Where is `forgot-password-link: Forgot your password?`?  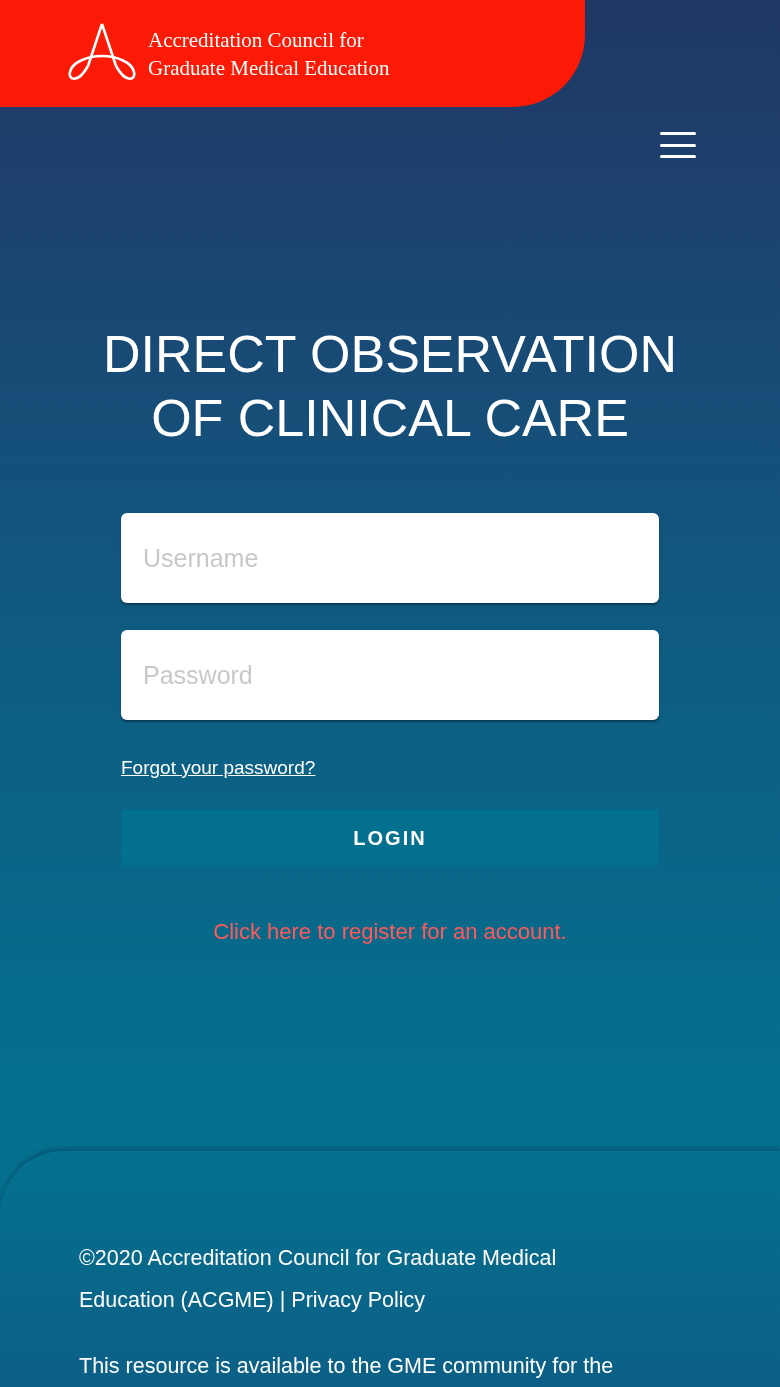 forgot-password-link: Forgot your password? is located at coordinates (218, 768).